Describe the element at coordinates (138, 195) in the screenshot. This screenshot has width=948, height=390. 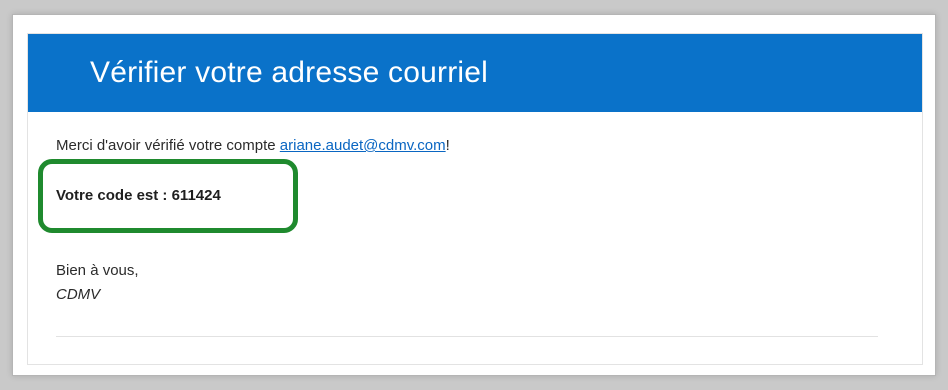
I see `verification-code-line: Votre code est : 611424` at that location.